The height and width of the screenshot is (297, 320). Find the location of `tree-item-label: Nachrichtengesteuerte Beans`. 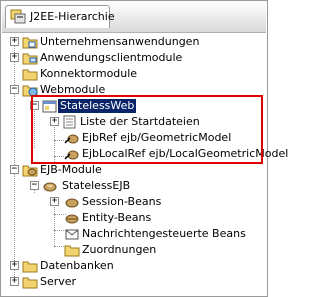

tree-item-label: Nachrichtengesteuerte Beans is located at coordinates (164, 233).